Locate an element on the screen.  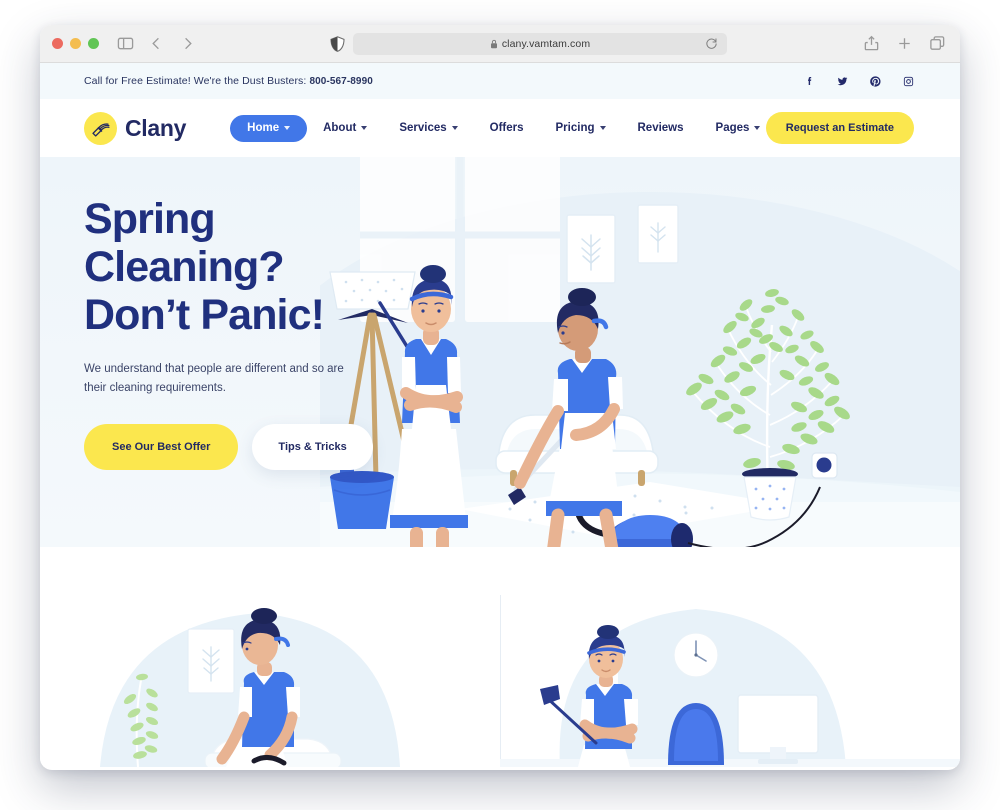
nav-item-reviews: Reviews is located at coordinates (661, 128).